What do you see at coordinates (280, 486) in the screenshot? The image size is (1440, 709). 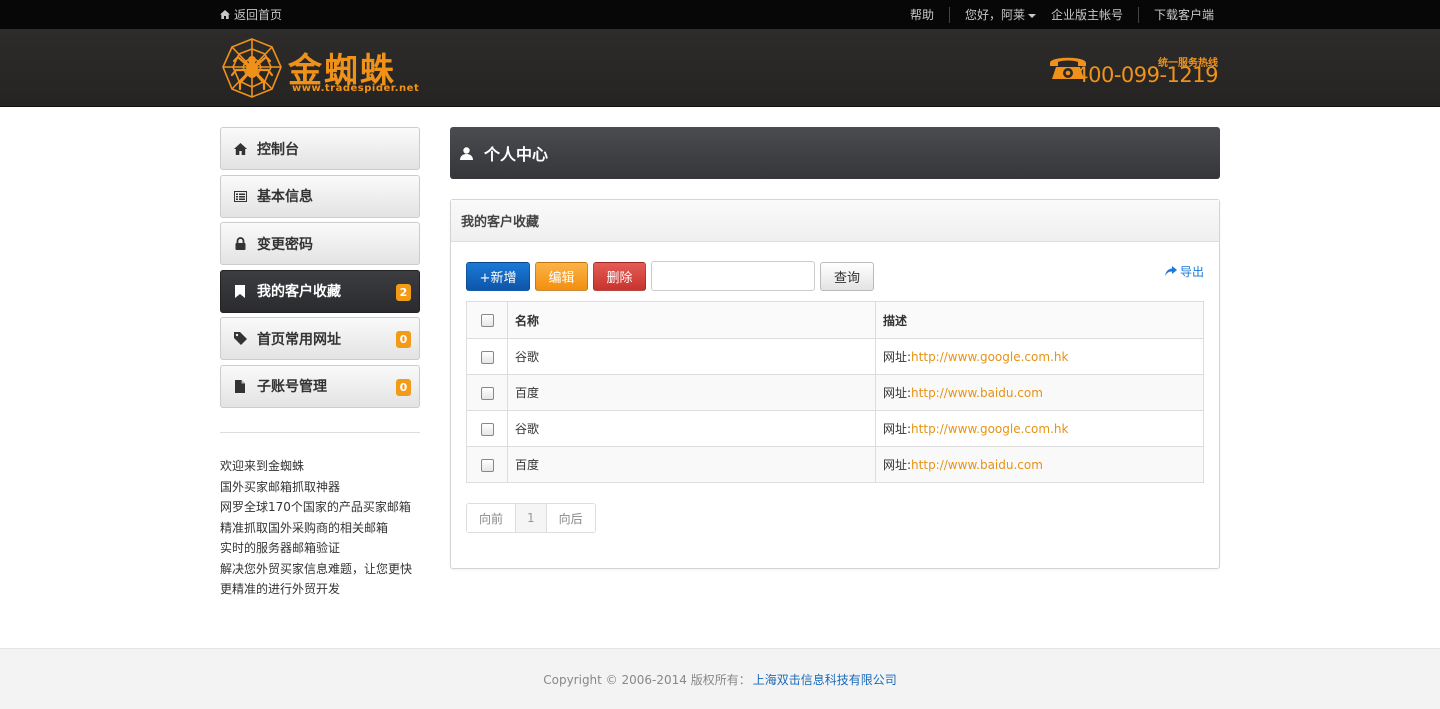 I see `promo-line: 国外买家邮箱抓取神器` at bounding box center [280, 486].